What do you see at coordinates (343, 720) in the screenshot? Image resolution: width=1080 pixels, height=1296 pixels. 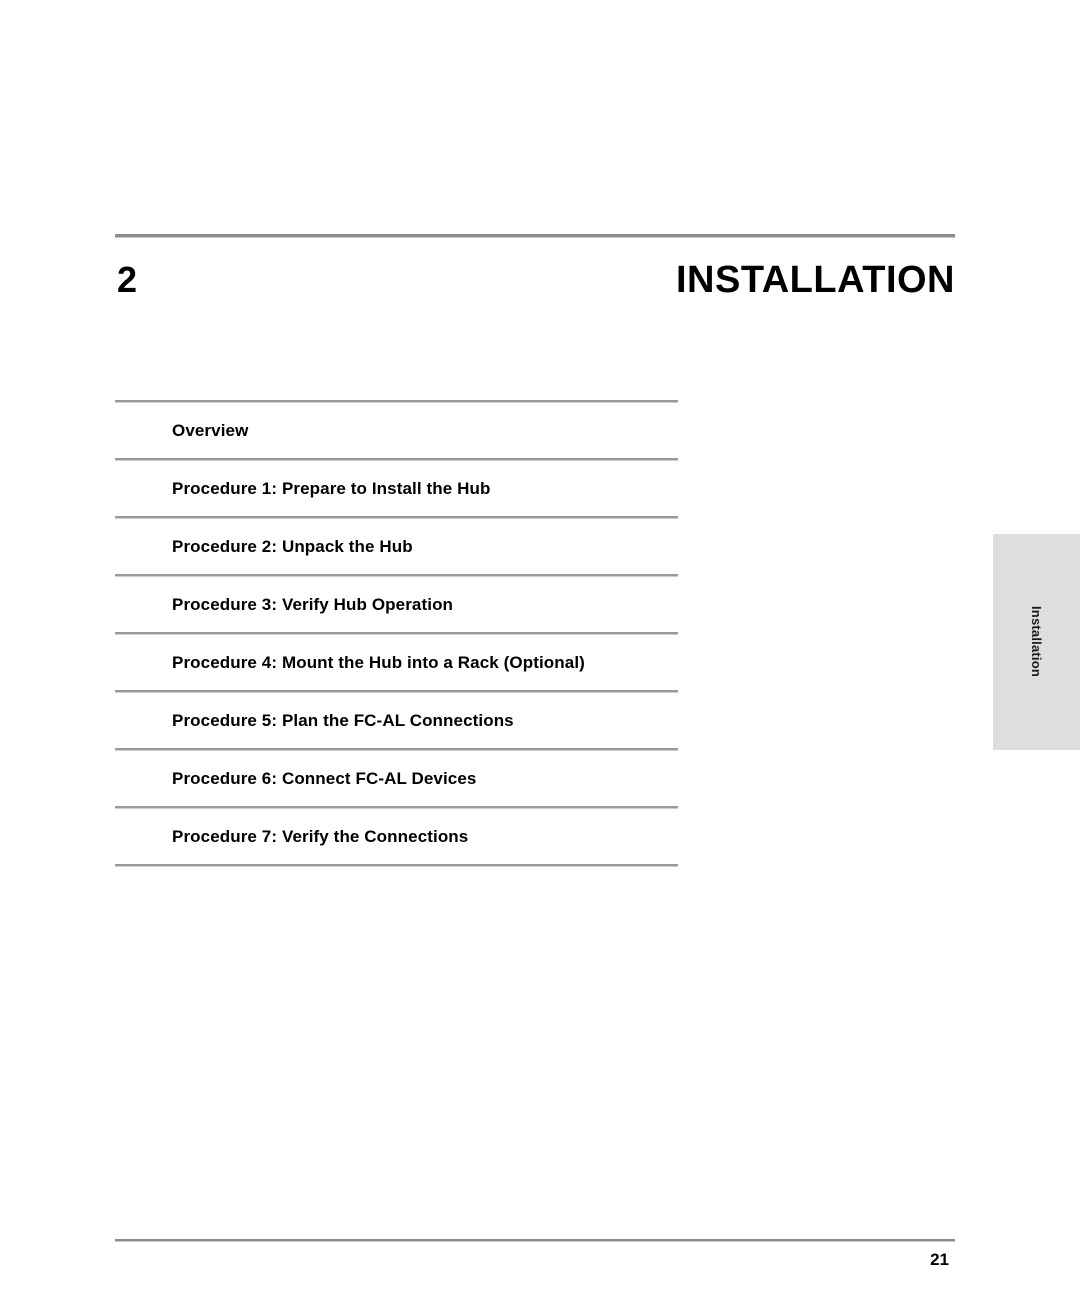 I see `toc-entry-label: Procedure 5: Plan the FC-AL Connections` at bounding box center [343, 720].